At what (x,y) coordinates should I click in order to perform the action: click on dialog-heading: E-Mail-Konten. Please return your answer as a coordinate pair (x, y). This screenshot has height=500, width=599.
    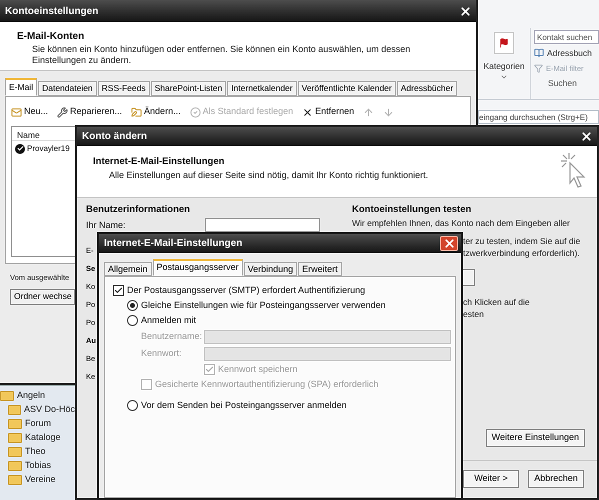
    Looking at the image, I should click on (51, 37).